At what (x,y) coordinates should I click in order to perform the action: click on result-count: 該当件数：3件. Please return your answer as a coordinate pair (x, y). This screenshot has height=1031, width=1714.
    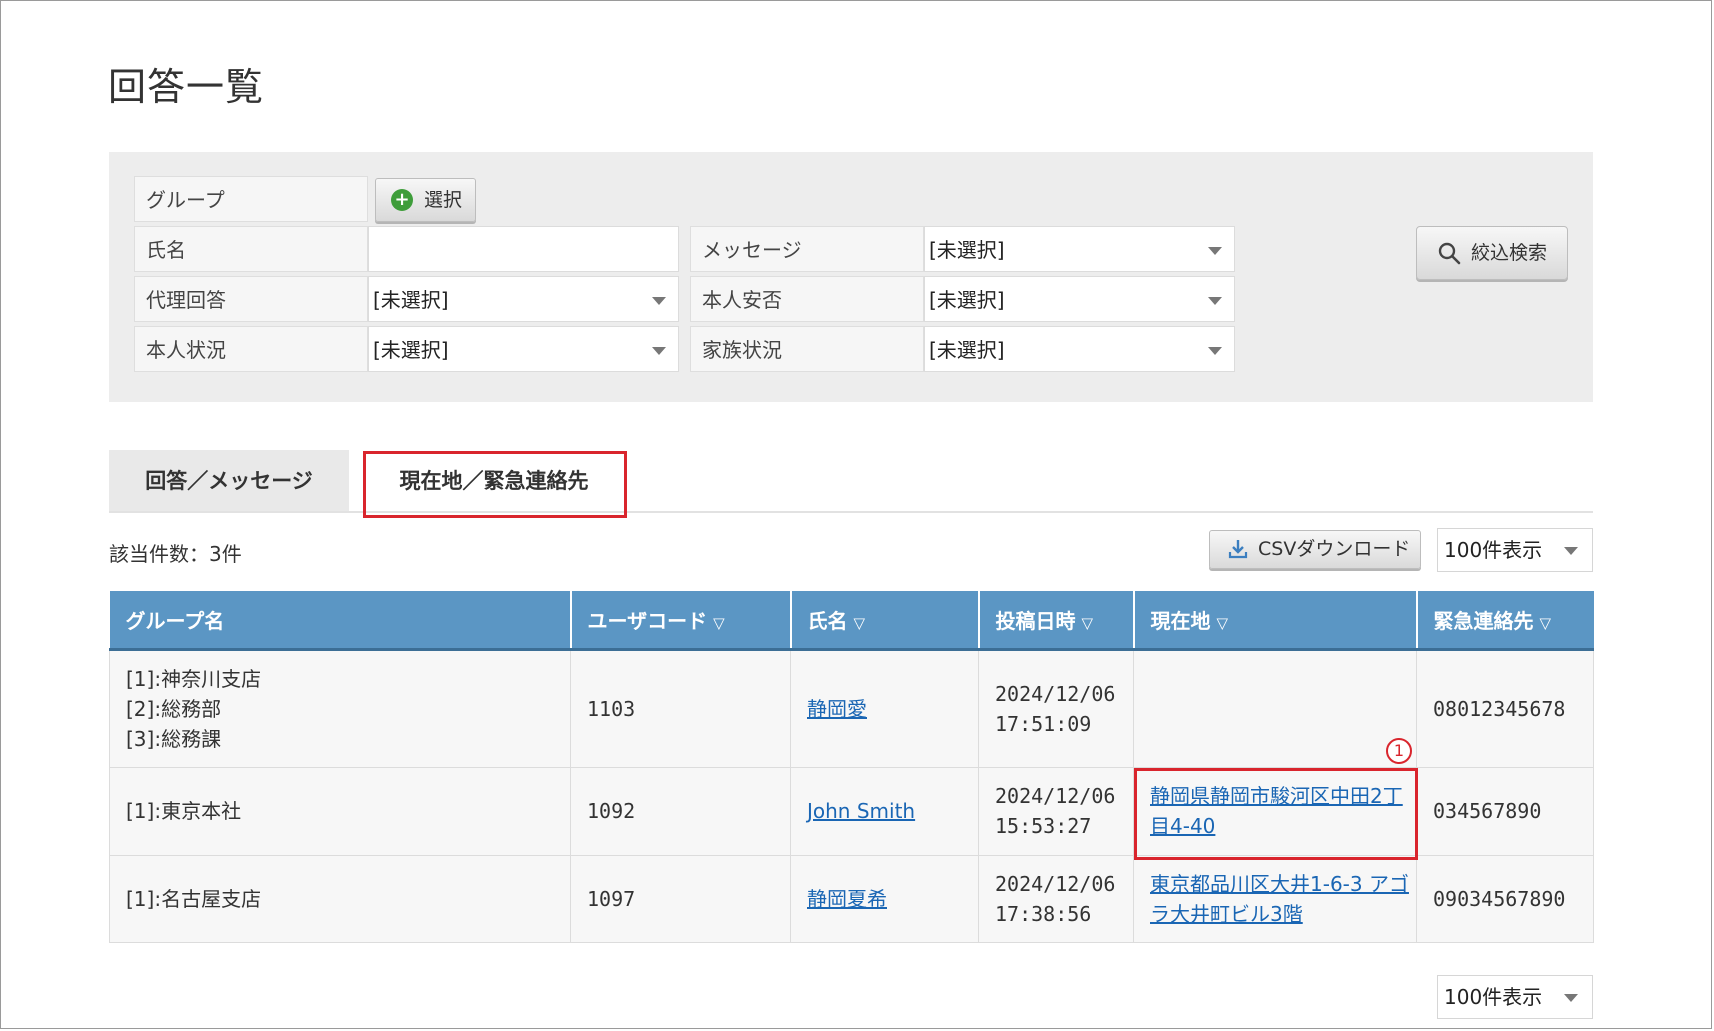
    Looking at the image, I should click on (175, 554).